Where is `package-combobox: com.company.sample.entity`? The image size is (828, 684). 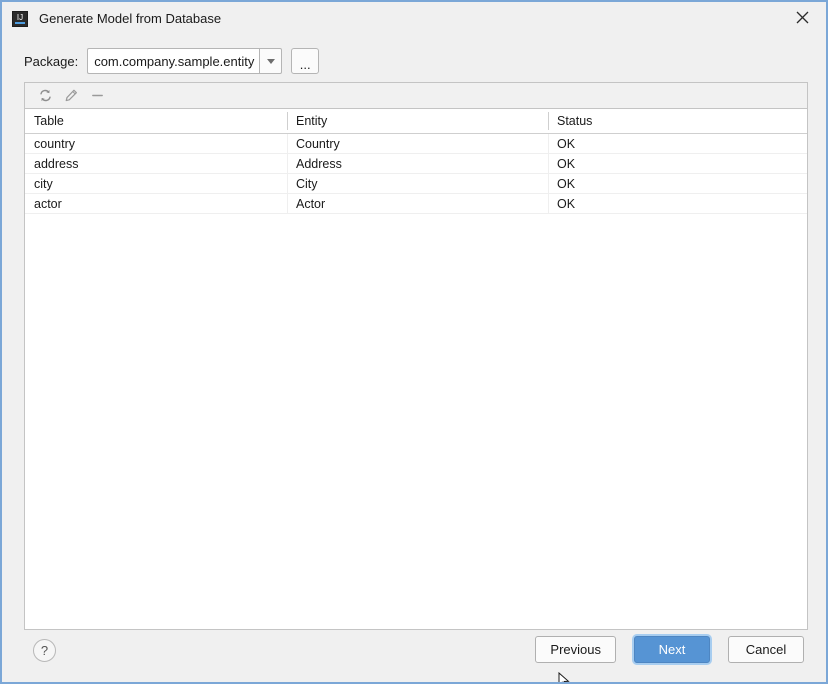
package-combobox: com.company.sample.entity is located at coordinates (185, 61).